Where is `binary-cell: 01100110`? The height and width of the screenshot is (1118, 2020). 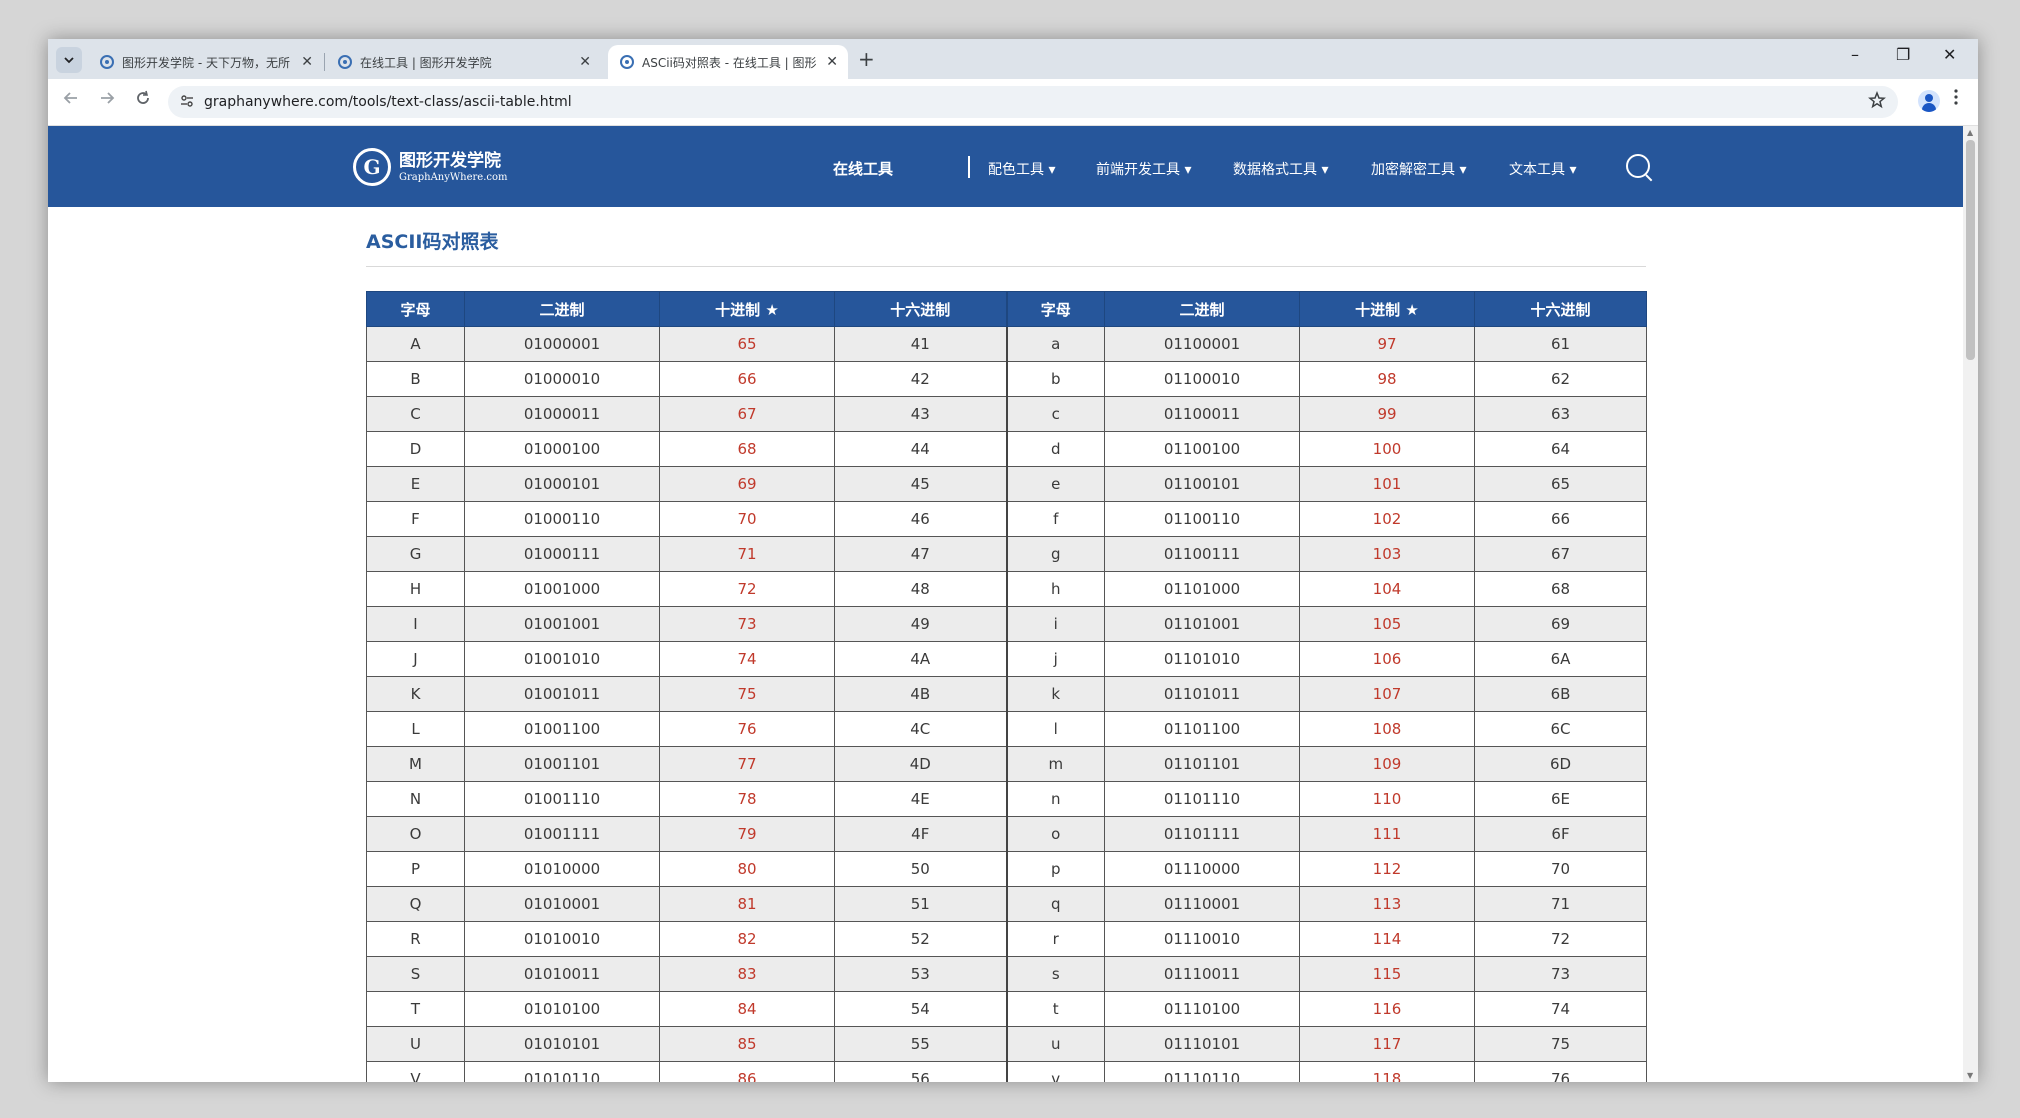 binary-cell: 01100110 is located at coordinates (1202, 519).